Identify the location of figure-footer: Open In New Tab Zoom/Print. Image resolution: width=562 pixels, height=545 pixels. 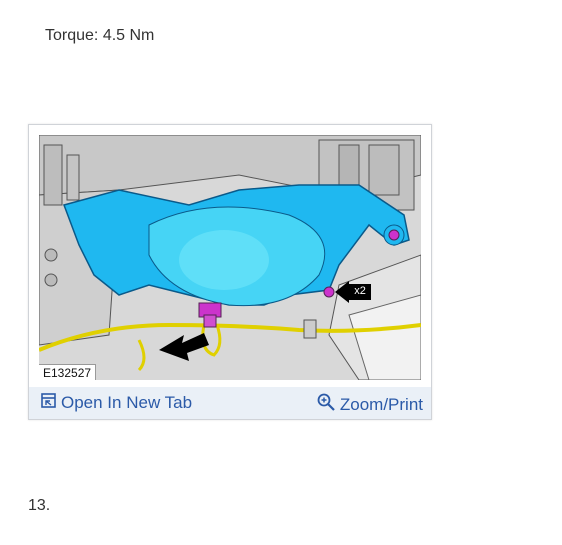
(230, 403).